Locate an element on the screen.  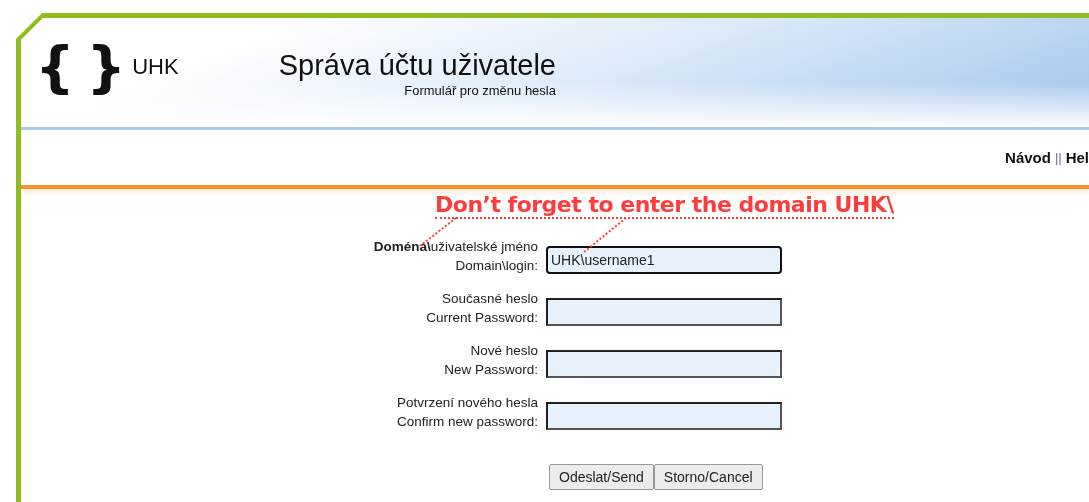
nav-link: Hel is located at coordinates (1077, 157).